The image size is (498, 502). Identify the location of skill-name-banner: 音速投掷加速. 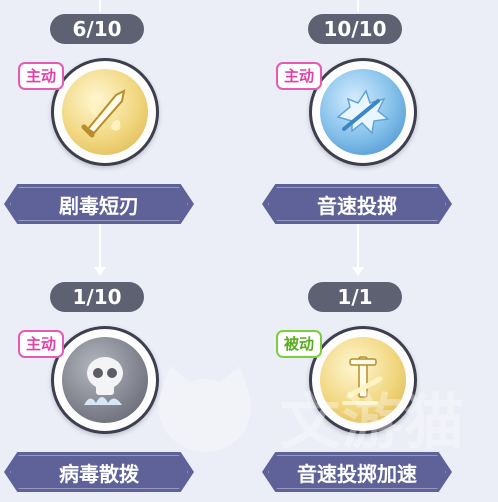
(357, 472).